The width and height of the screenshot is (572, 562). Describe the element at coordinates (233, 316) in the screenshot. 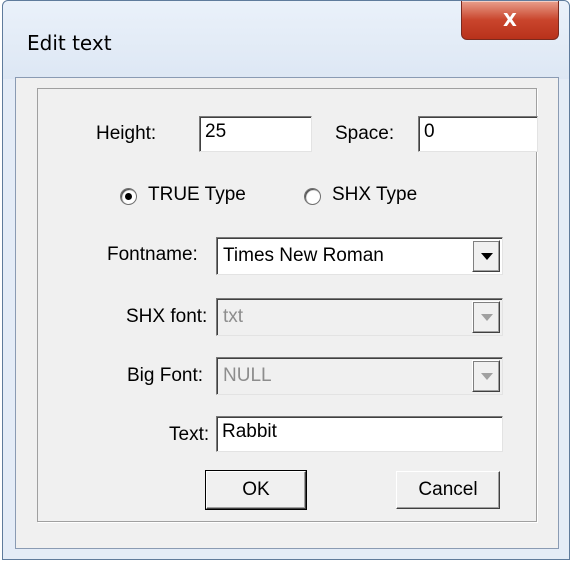

I see `shxfont-value: txt` at that location.